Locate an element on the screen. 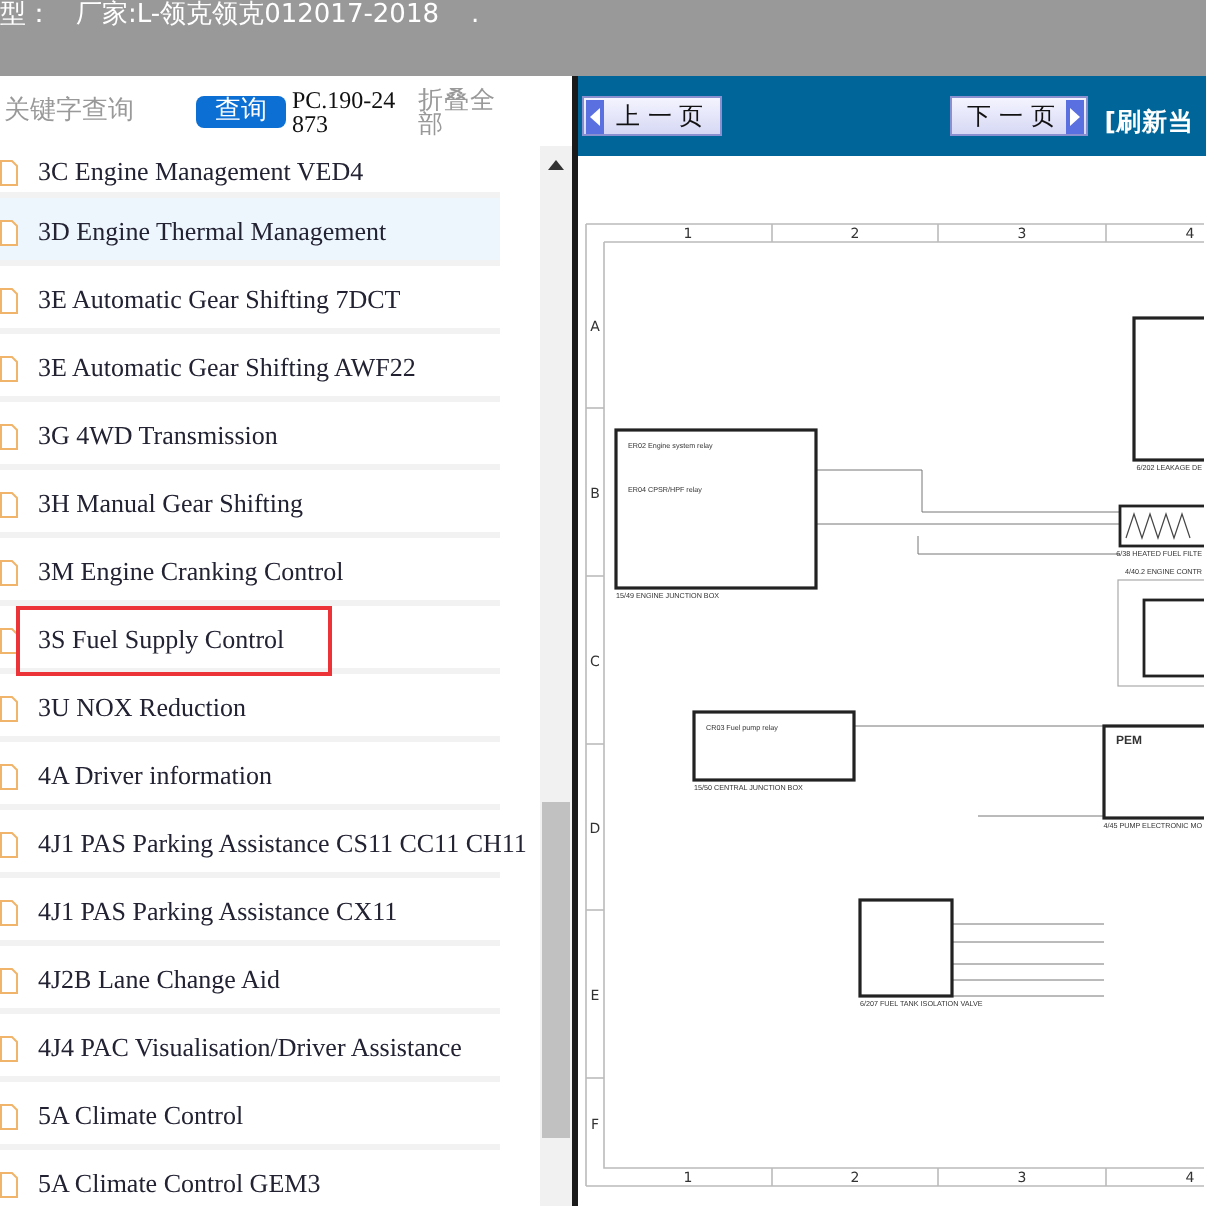  model-label: 型： is located at coordinates (26, 15).